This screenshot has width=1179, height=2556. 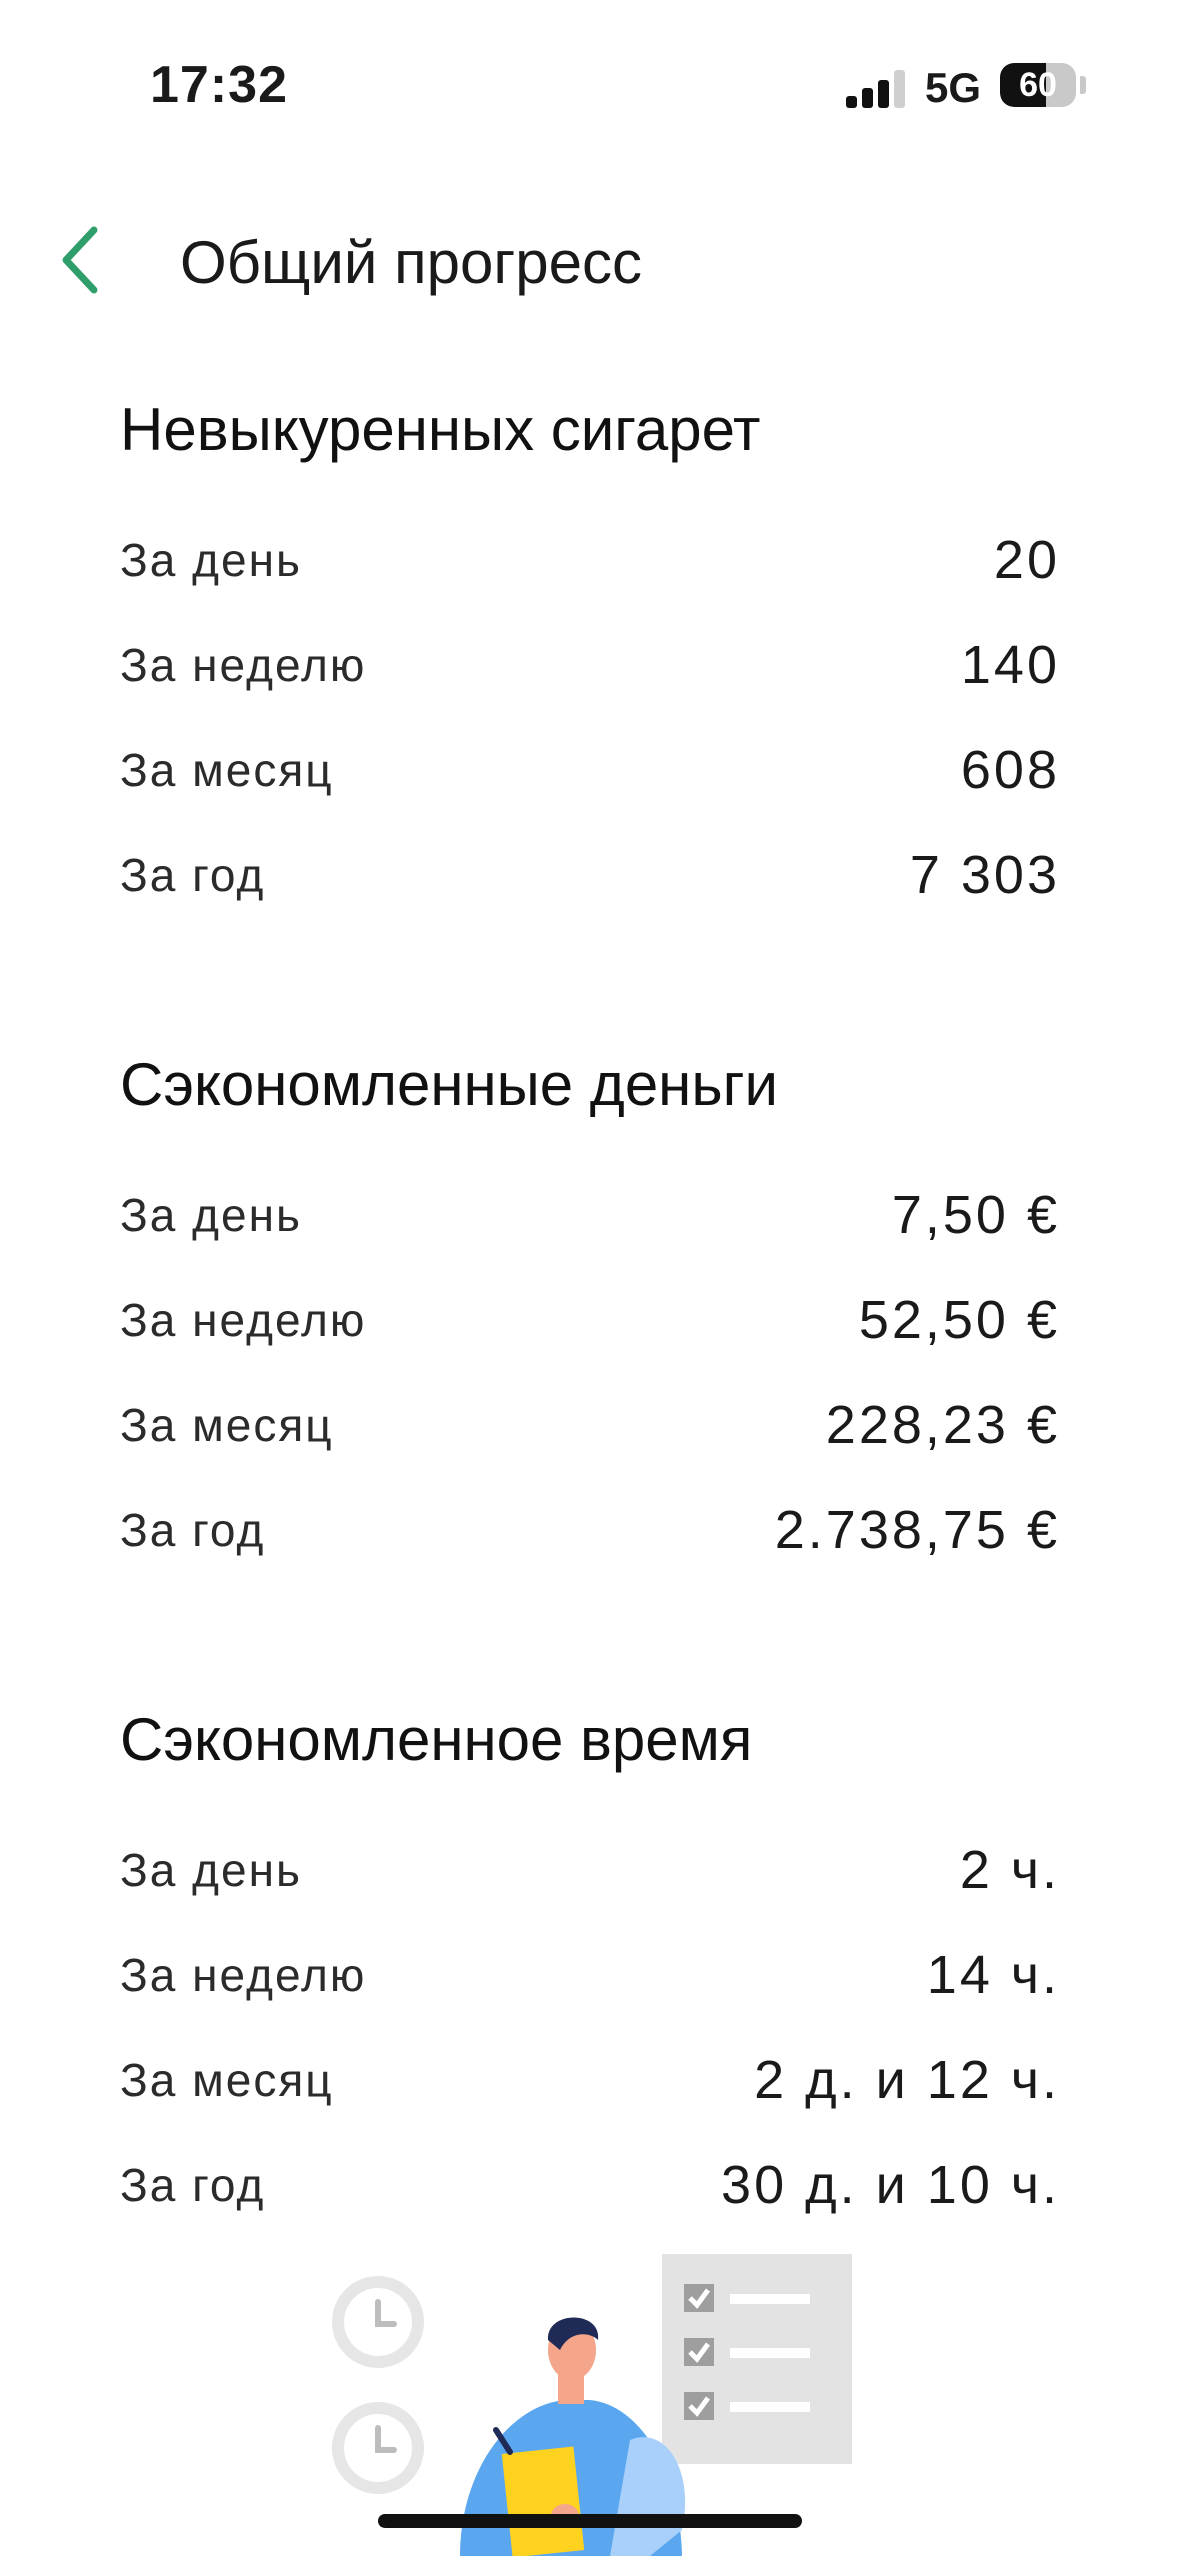 I want to click on section-title: Невыкуренных сигарет, so click(x=440, y=429).